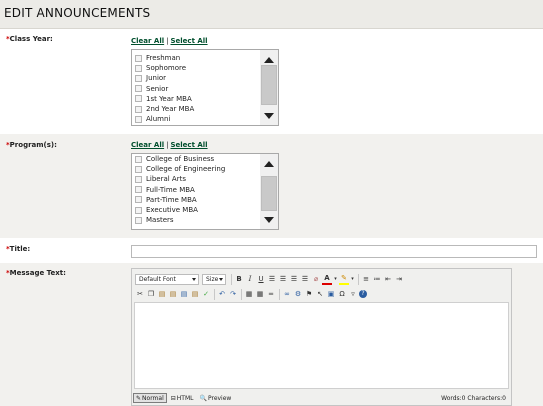 The width and height of the screenshot is (543, 406). What do you see at coordinates (342, 294) in the screenshot?
I see `special-char-icon: Ω` at bounding box center [342, 294].